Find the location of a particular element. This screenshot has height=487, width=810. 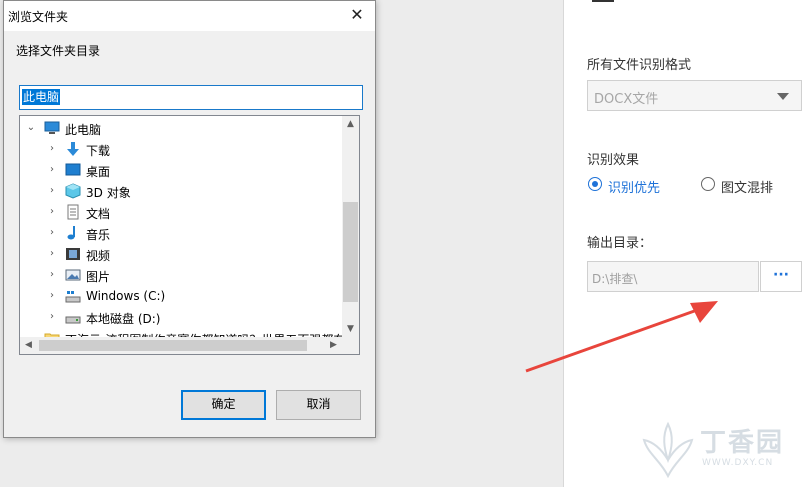

tree-item-label: 音乐 is located at coordinates (98, 235).